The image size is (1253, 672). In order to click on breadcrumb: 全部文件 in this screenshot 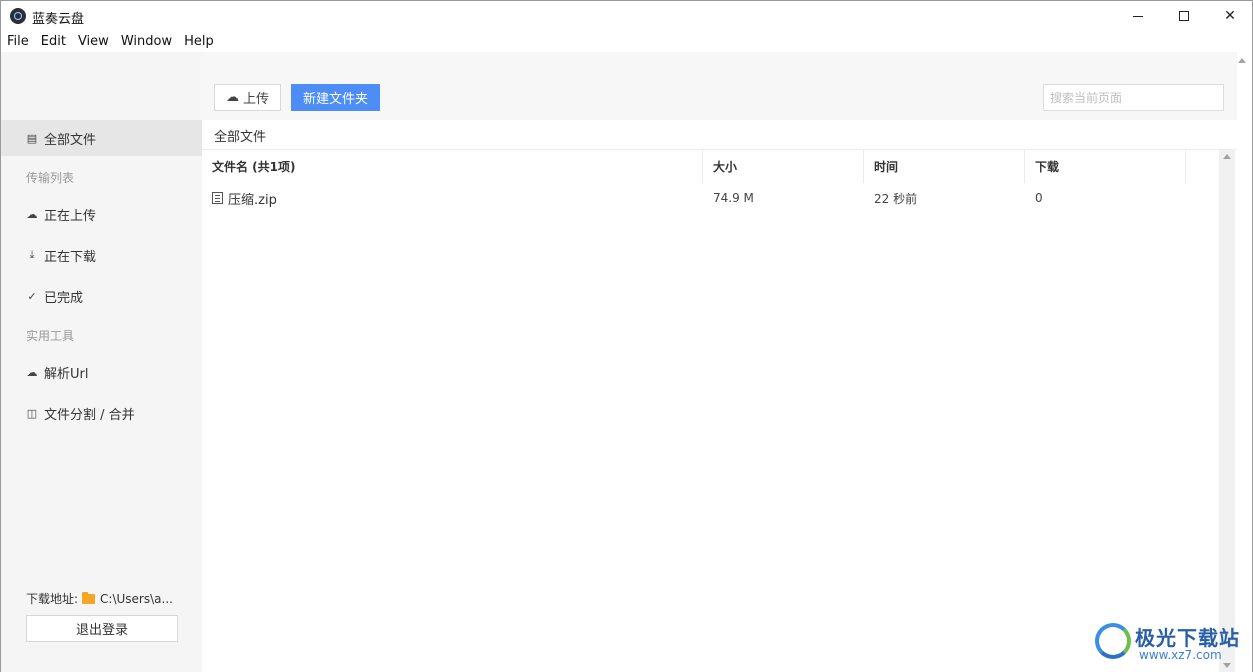, I will do `click(240, 135)`.